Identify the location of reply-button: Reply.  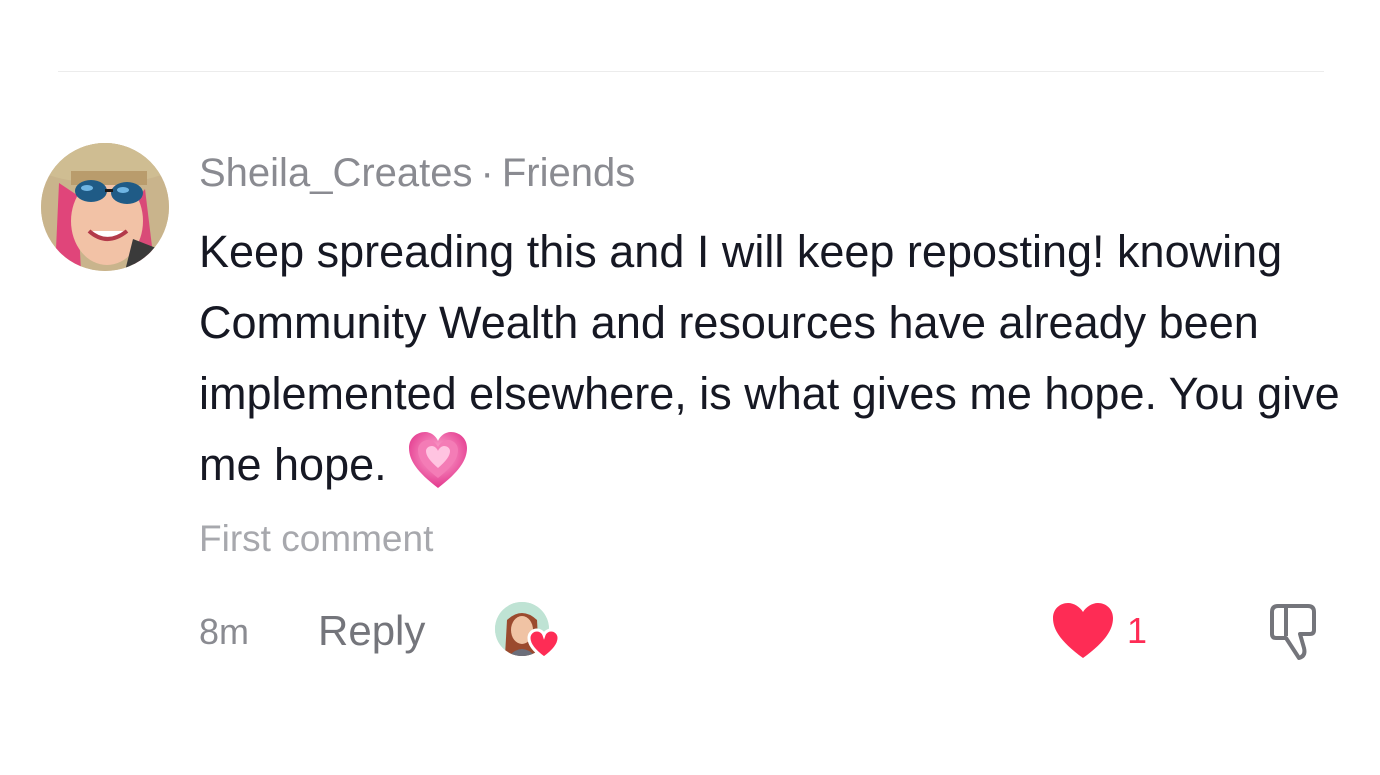
(371, 631).